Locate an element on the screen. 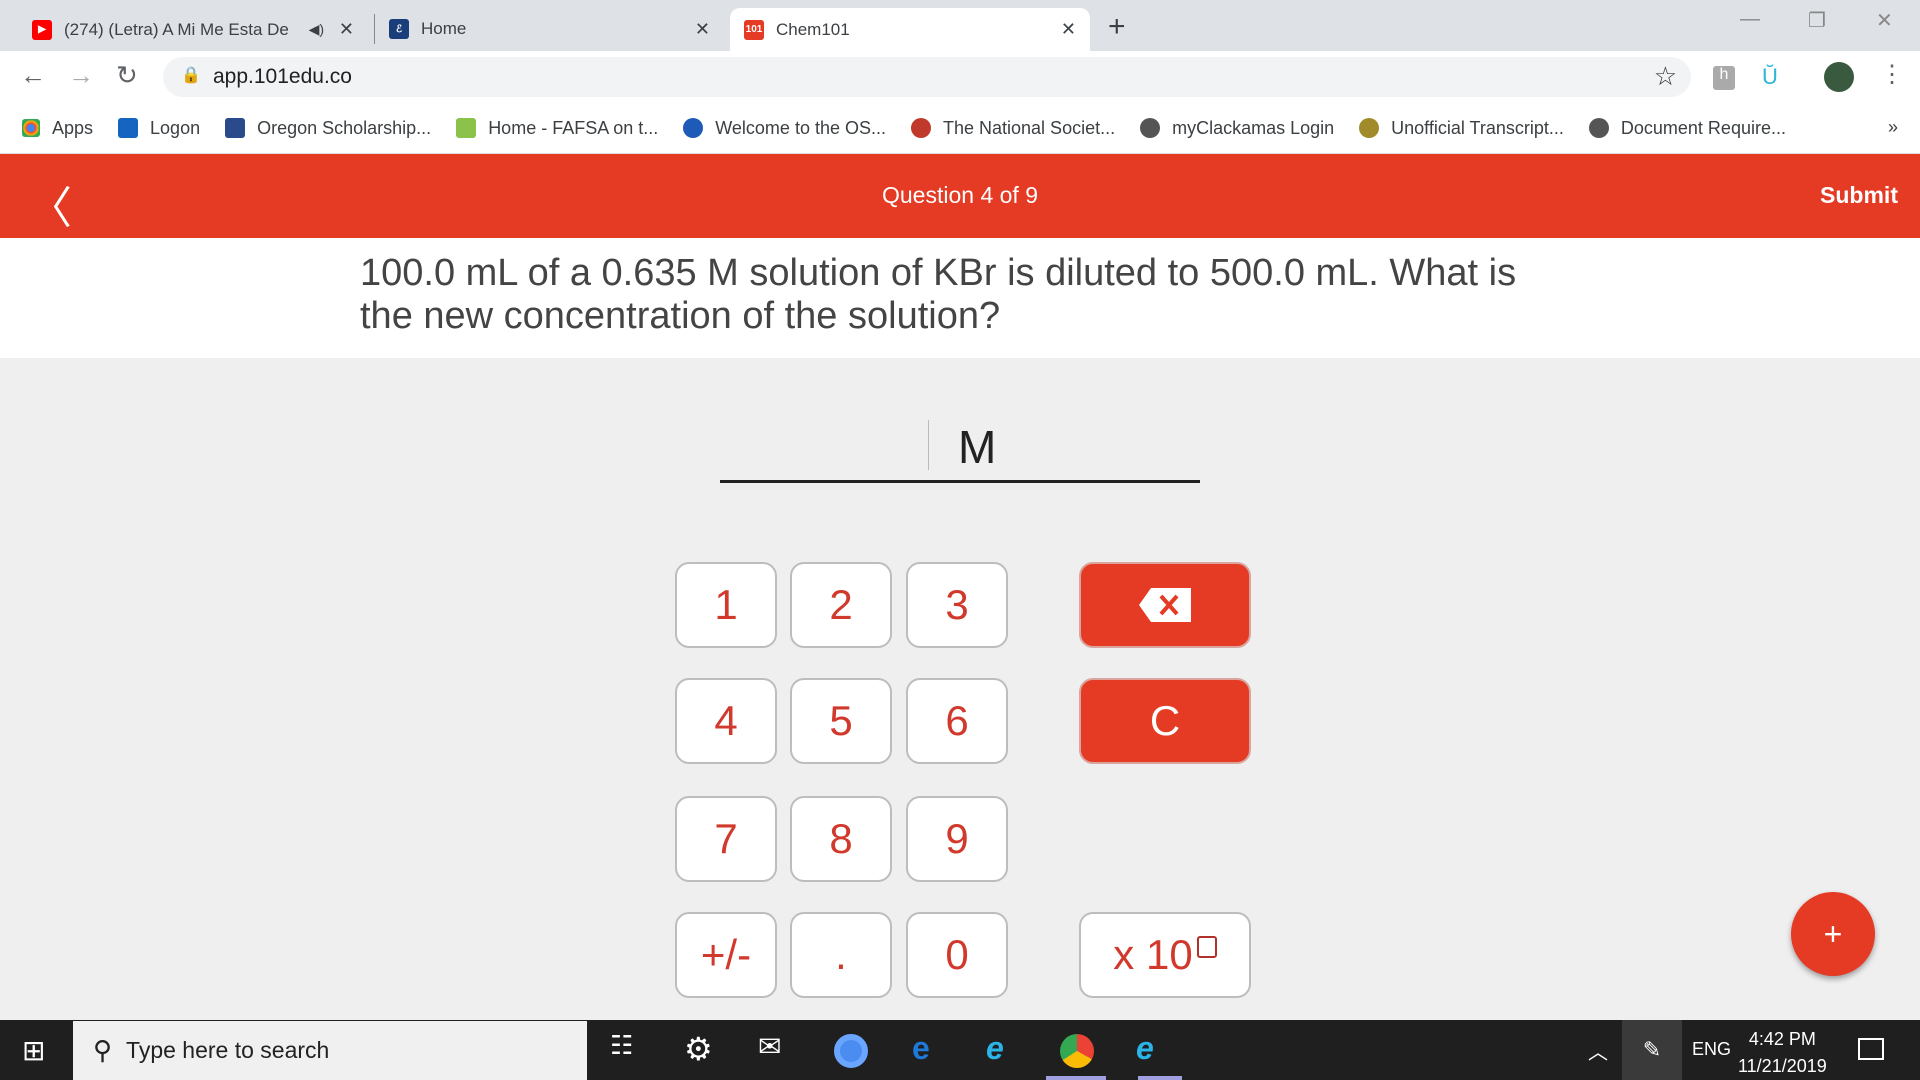  backspace-button is located at coordinates (1165, 605).